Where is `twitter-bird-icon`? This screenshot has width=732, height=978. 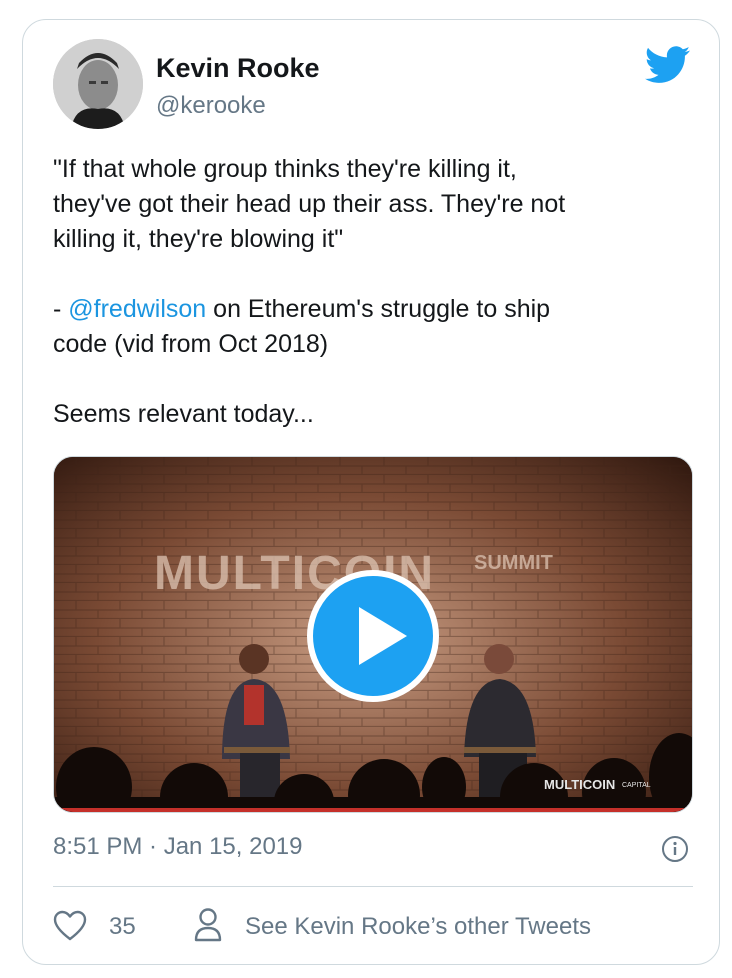
twitter-bird-icon is located at coordinates (668, 65).